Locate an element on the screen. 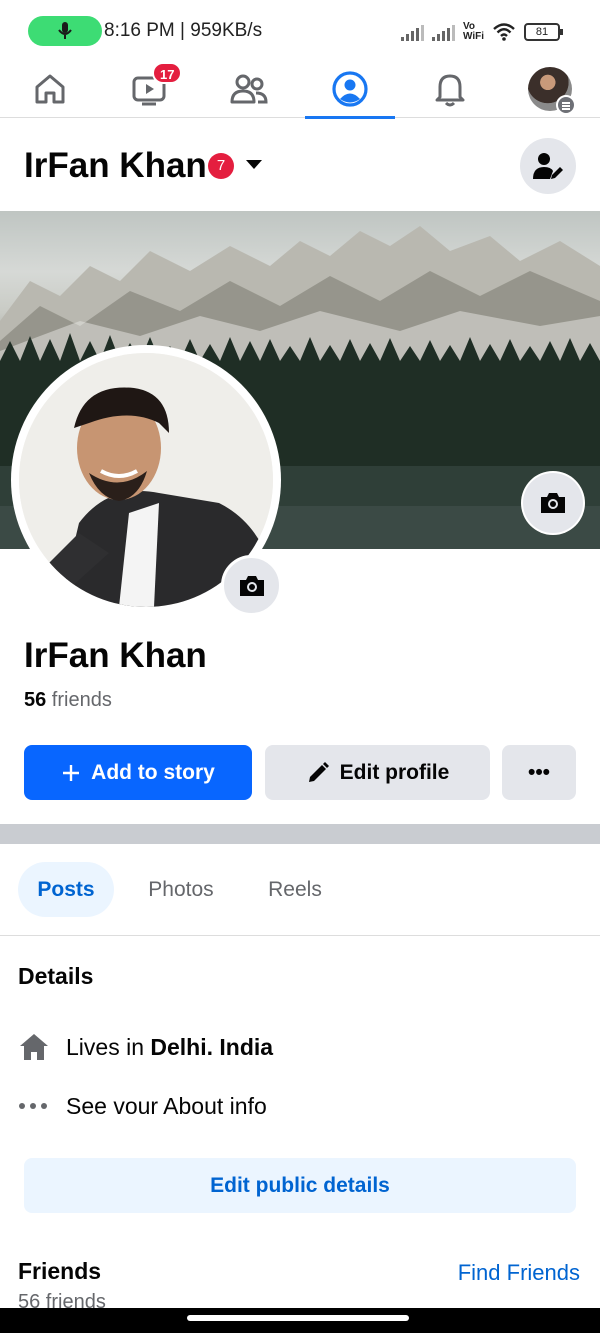 The image size is (600, 1333). add-to-story-label: Add to story is located at coordinates (153, 772).